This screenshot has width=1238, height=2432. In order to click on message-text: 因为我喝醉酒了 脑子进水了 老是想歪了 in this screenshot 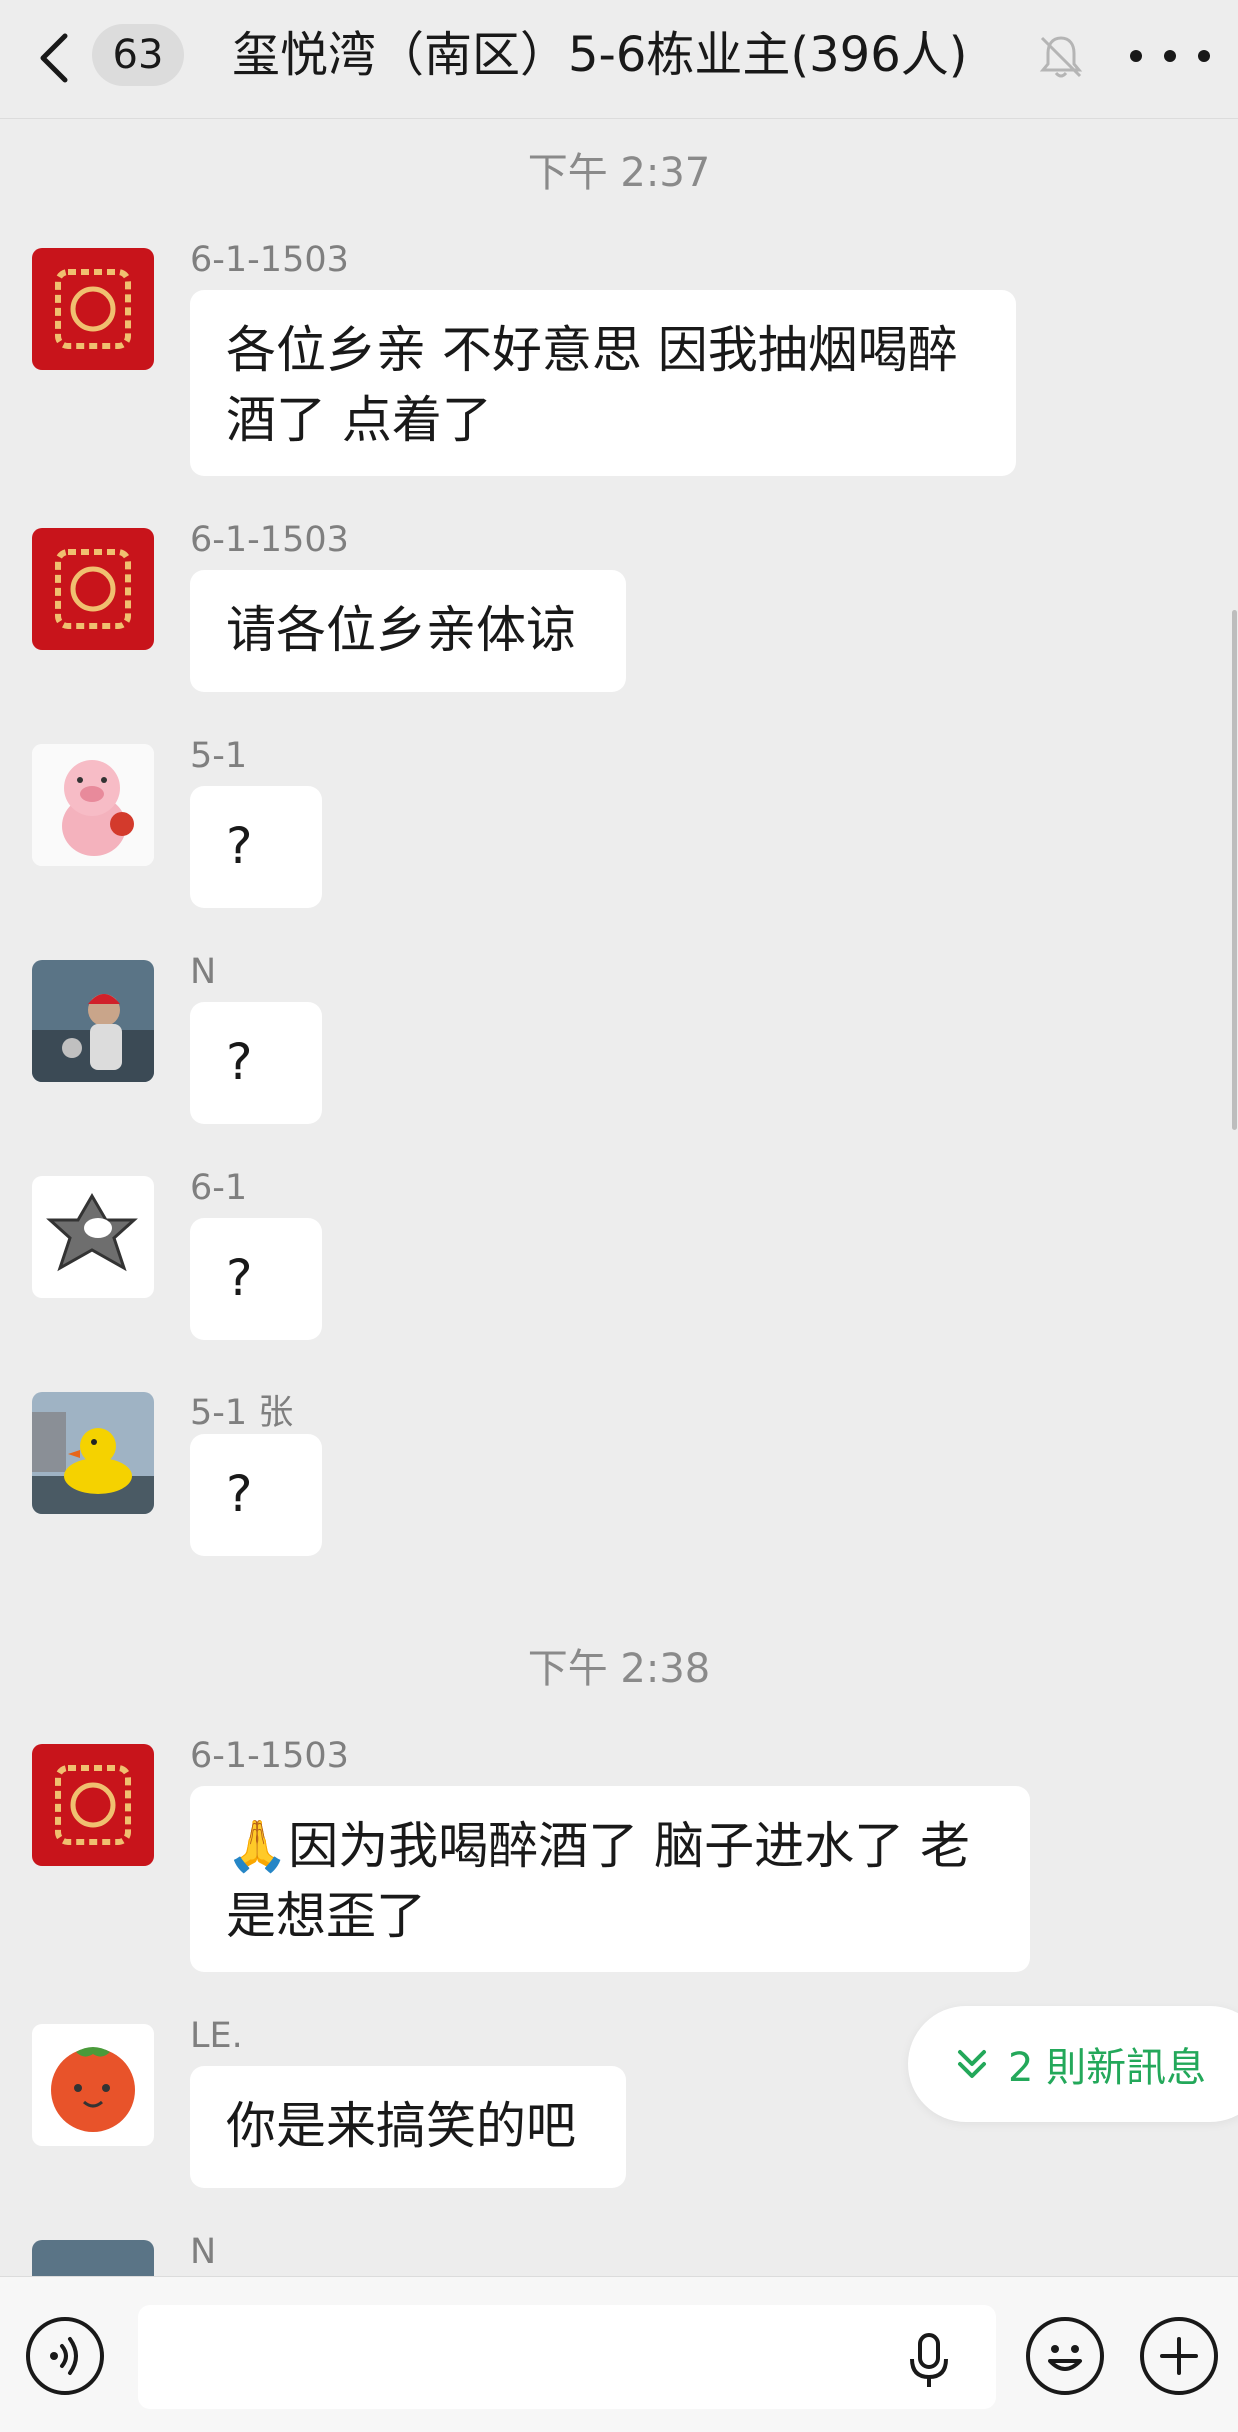, I will do `click(598, 1881)`.